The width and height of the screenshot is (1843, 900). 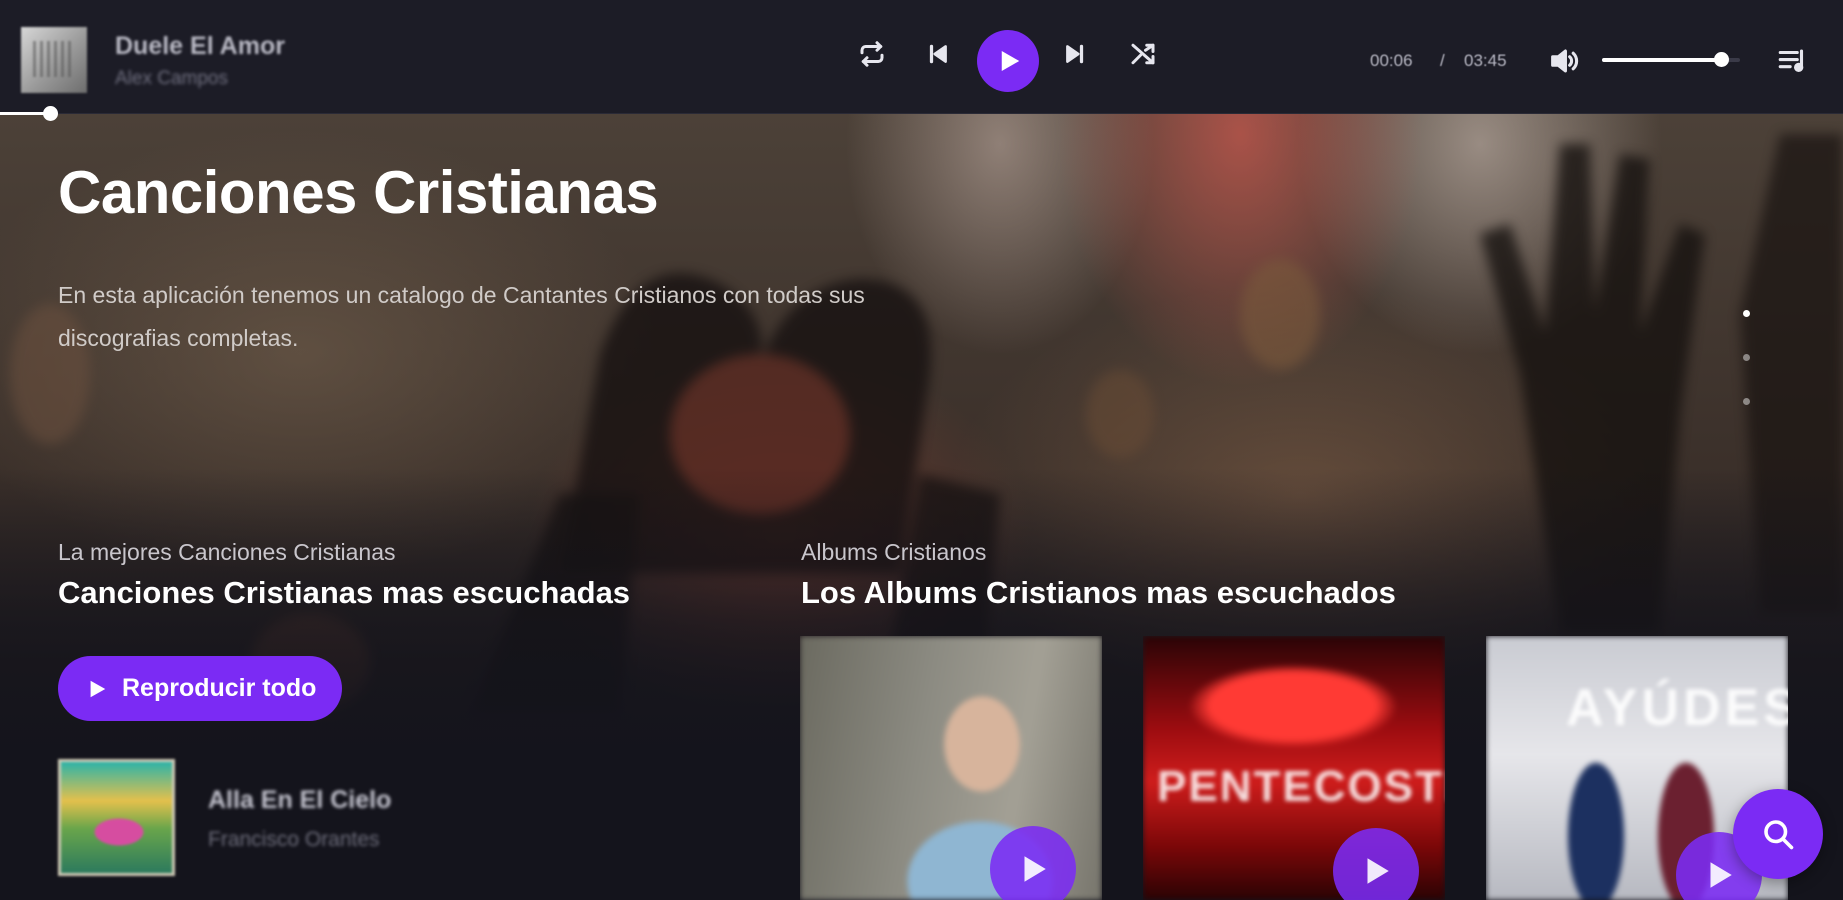 I want to click on albums-section-title: Los Albums Cristianos mas escuchados, so click(x=1098, y=592).